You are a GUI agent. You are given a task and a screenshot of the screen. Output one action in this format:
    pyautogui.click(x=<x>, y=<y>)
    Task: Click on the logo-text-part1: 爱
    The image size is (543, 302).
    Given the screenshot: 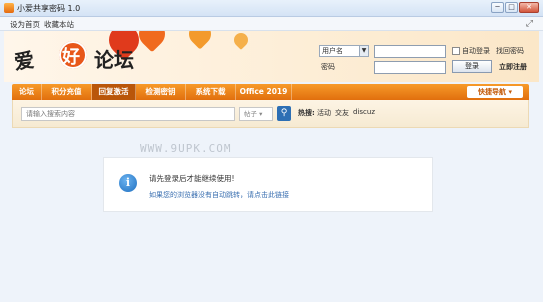 What is the action you would take?
    pyautogui.click(x=24, y=61)
    